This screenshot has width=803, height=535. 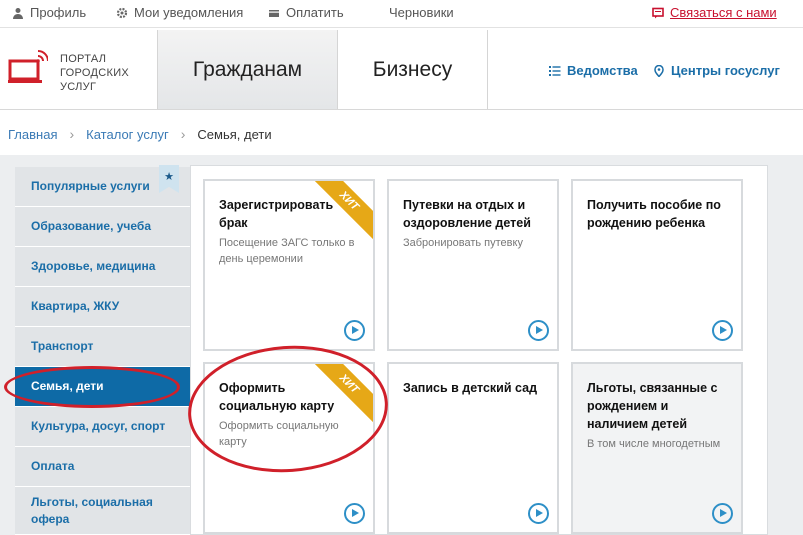 I want to click on laptop-signal-icon, so click(x=28, y=66).